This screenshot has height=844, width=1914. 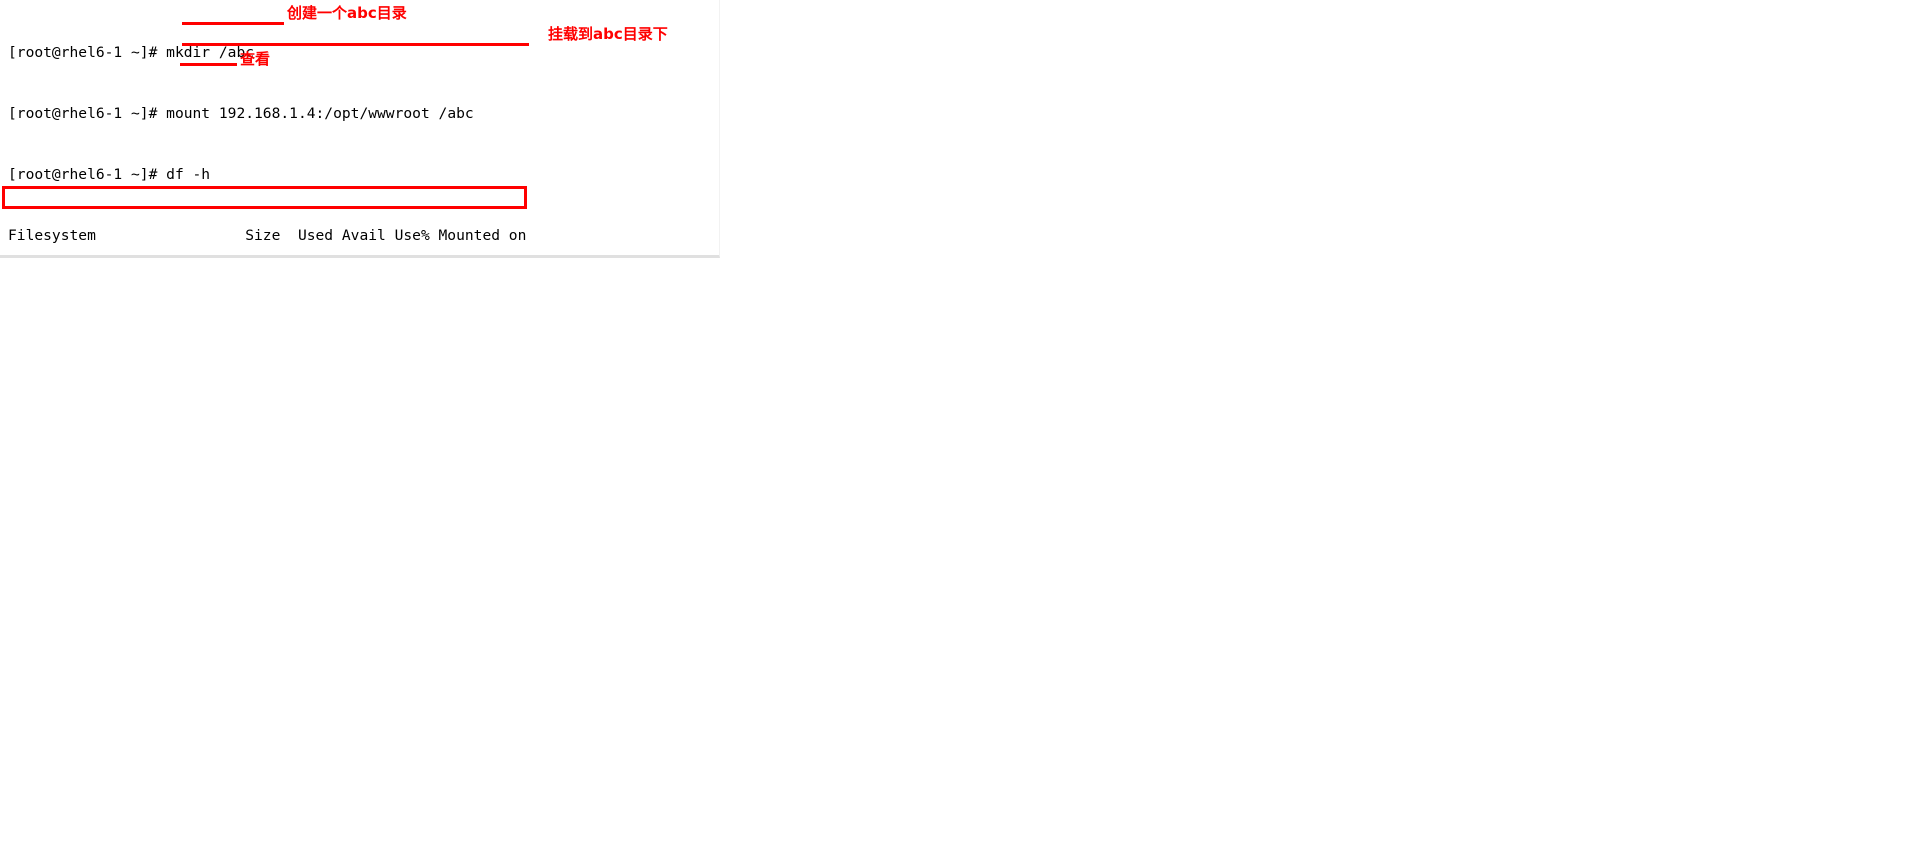 What do you see at coordinates (355, 44) in the screenshot?
I see `underline-mount-command` at bounding box center [355, 44].